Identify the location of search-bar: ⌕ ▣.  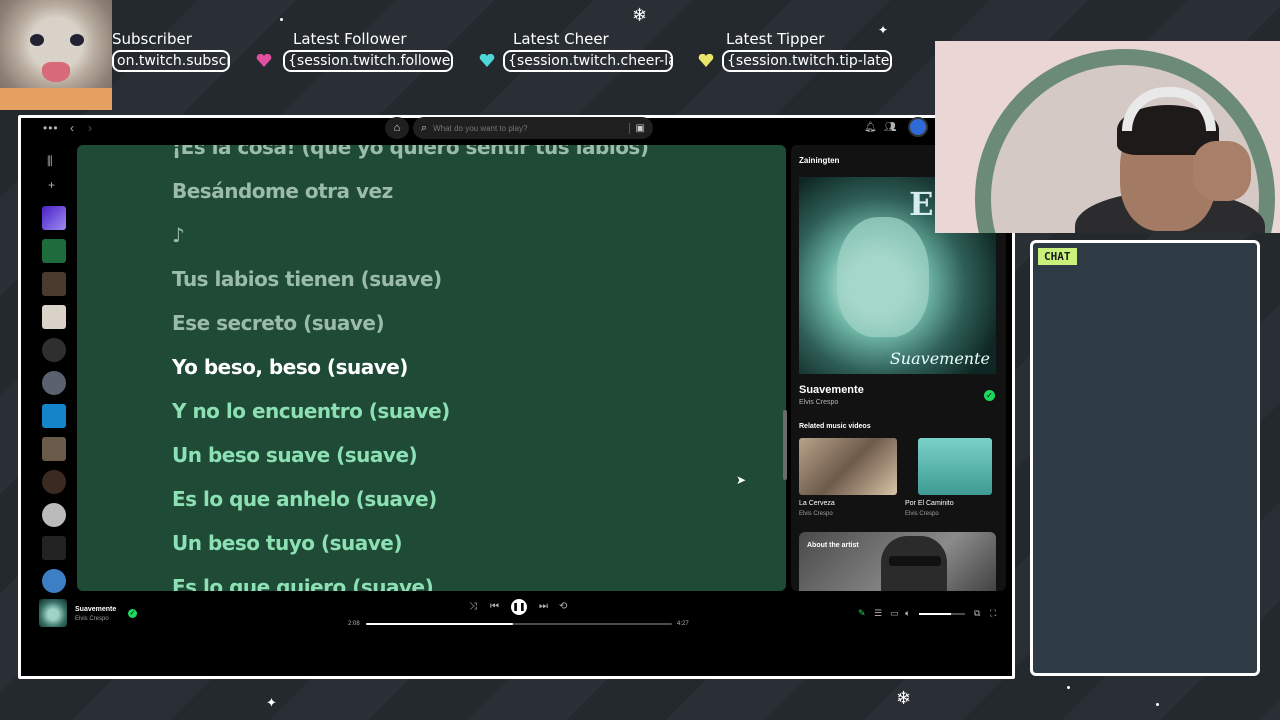
(533, 128).